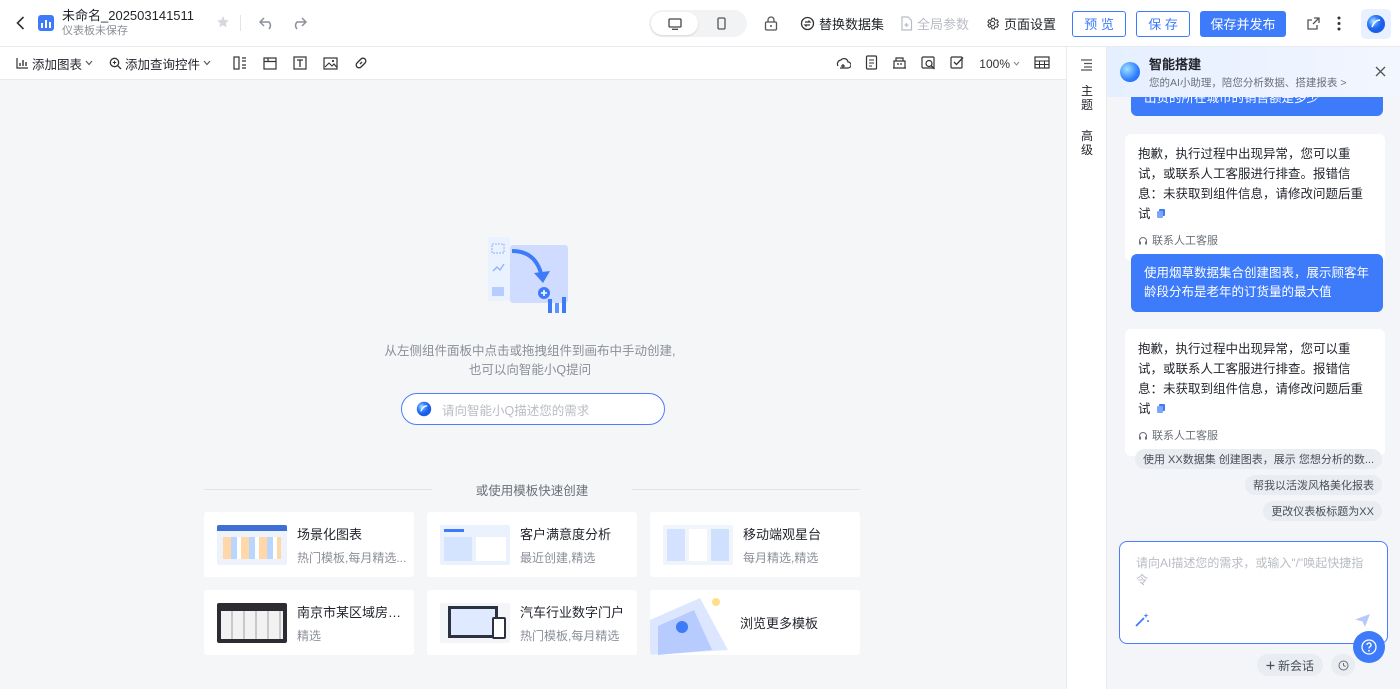  What do you see at coordinates (1030, 24) in the screenshot?
I see `page-settings-label: 页面设置` at bounding box center [1030, 24].